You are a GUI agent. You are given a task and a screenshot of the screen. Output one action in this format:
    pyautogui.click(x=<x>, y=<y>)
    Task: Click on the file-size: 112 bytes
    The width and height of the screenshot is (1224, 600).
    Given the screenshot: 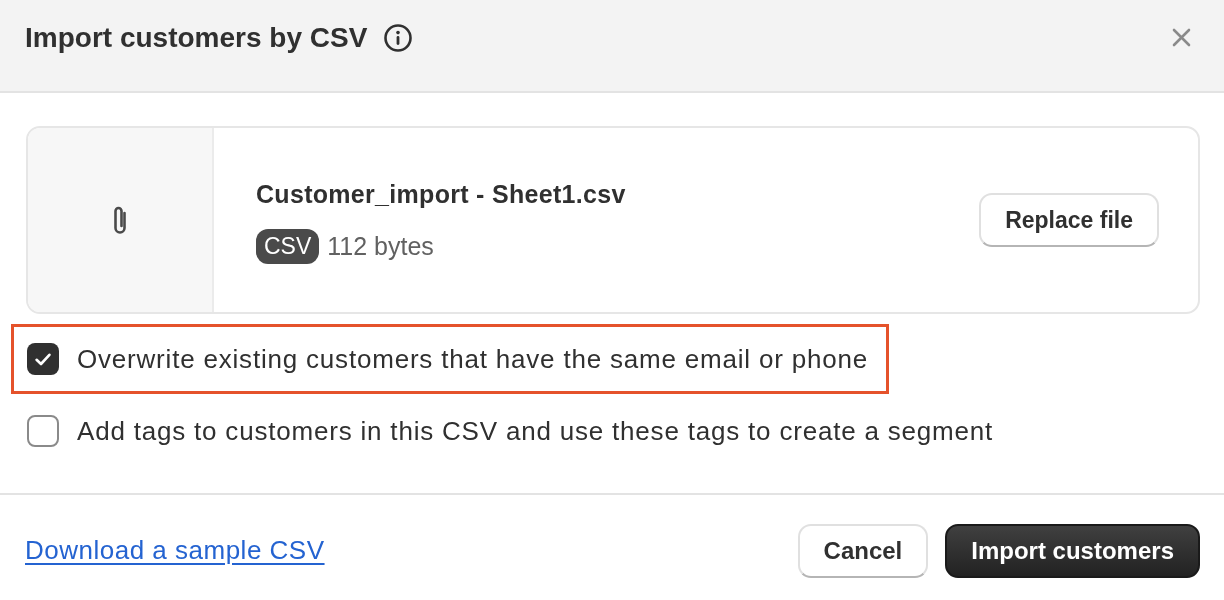 What is the action you would take?
    pyautogui.click(x=380, y=246)
    